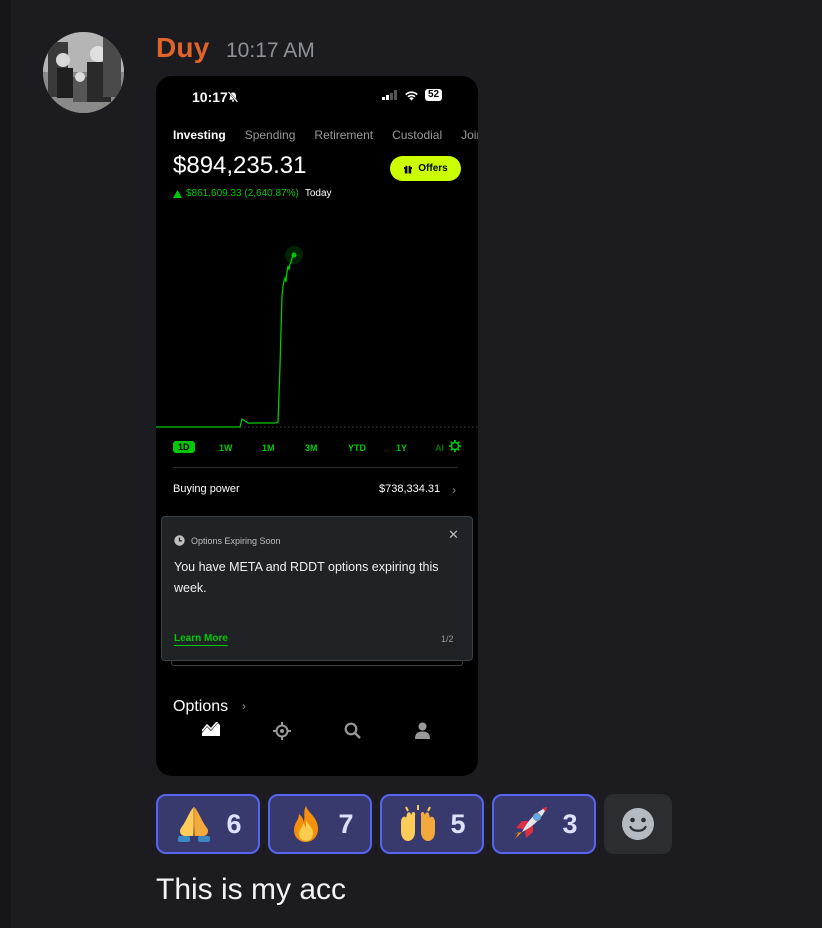  I want to click on wifi-icon, so click(411, 95).